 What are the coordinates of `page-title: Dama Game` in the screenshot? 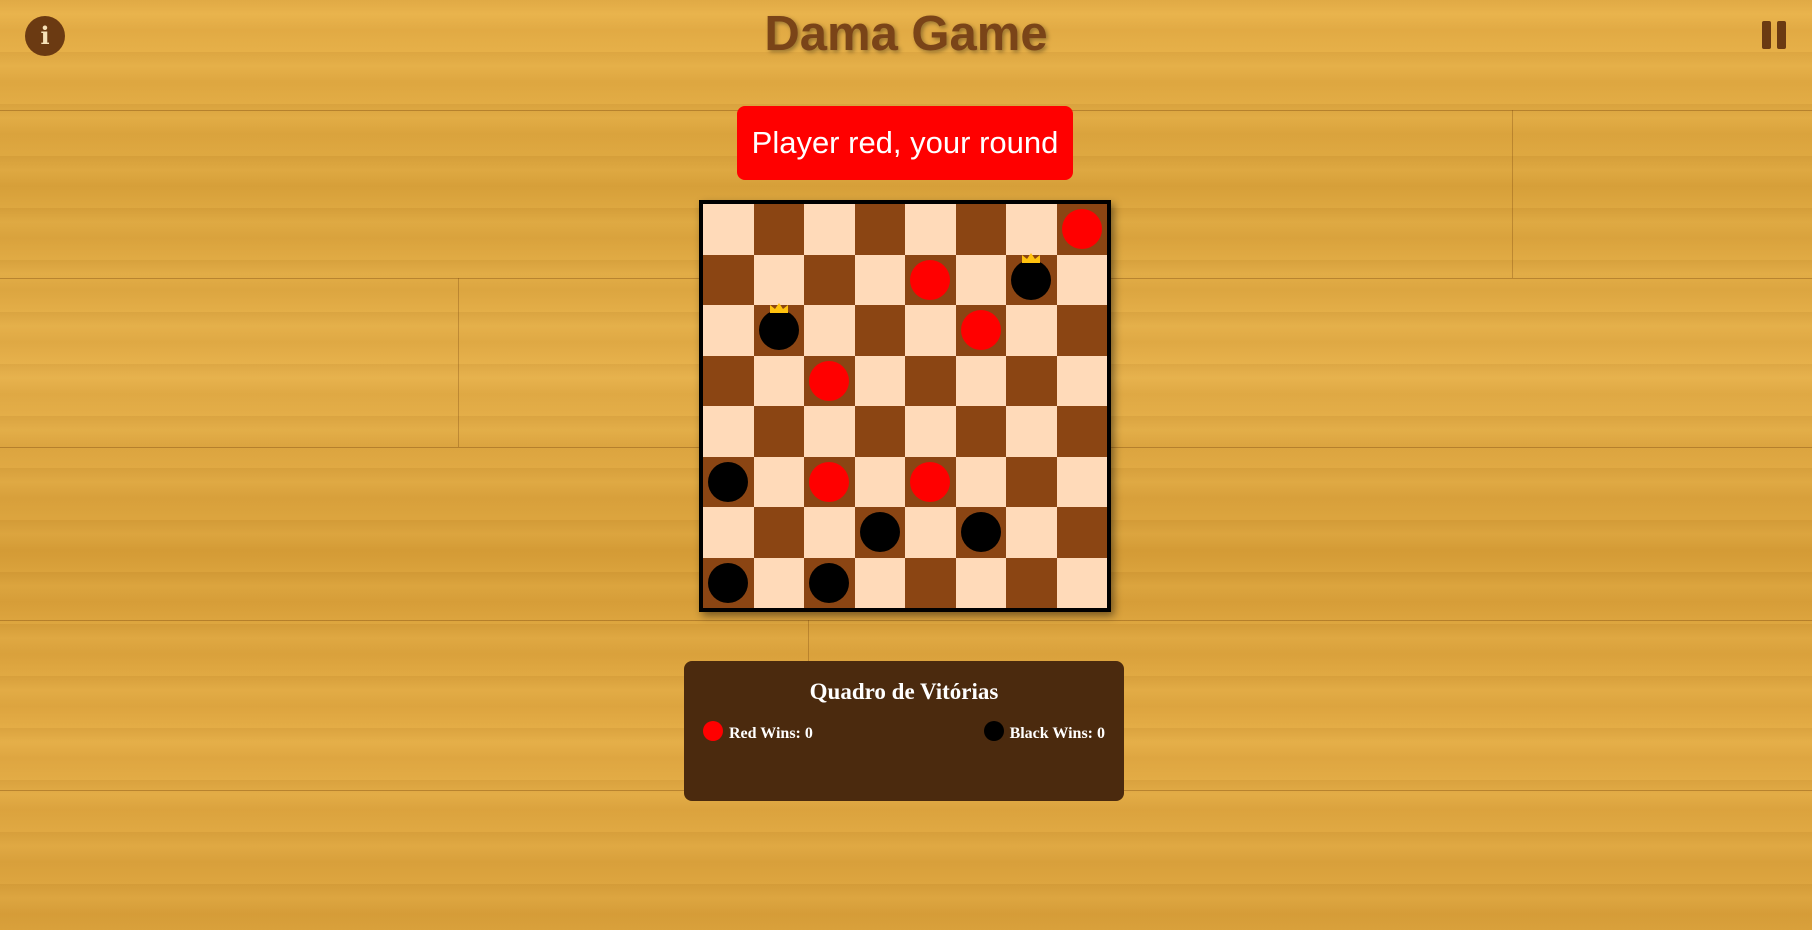 It's located at (906, 34).